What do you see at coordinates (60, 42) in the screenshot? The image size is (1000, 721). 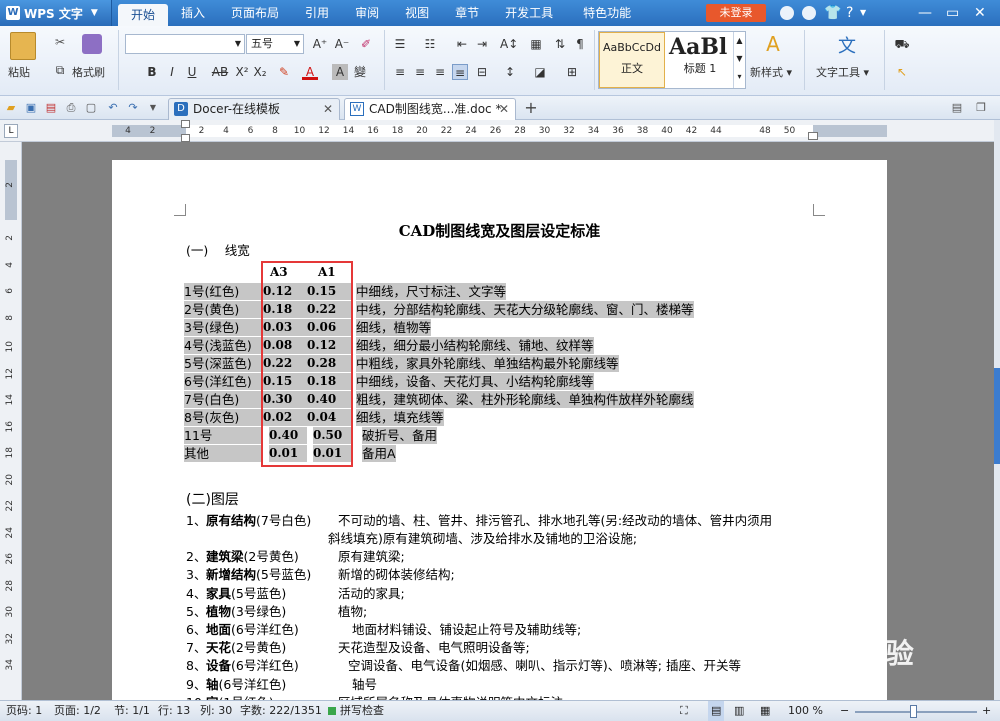 I see `cut-icon: ✂` at bounding box center [60, 42].